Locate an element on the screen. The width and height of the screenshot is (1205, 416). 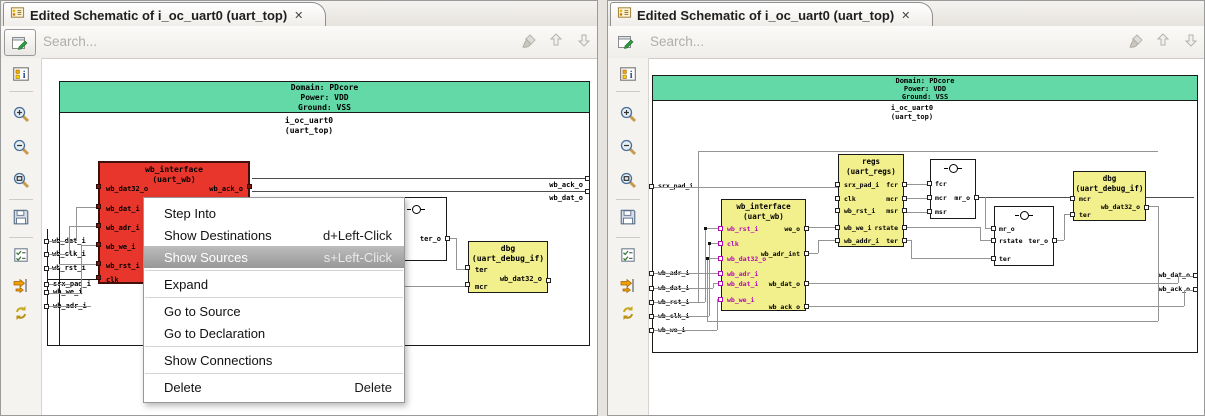
menu-item-show-destinations: Show Destinations d+Left-Click is located at coordinates (274, 235).